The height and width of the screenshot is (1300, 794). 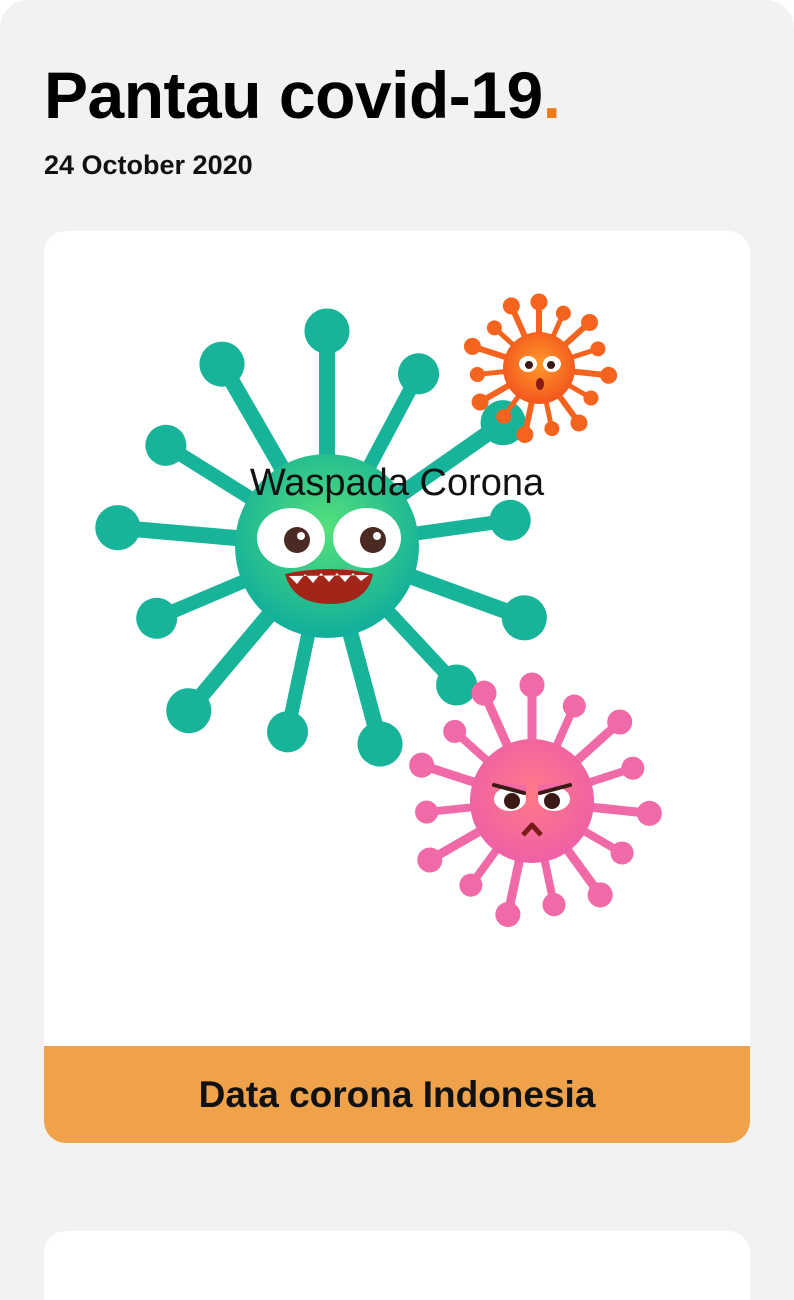 What do you see at coordinates (535, 799) in the screenshot?
I see `pink-virus-icon` at bounding box center [535, 799].